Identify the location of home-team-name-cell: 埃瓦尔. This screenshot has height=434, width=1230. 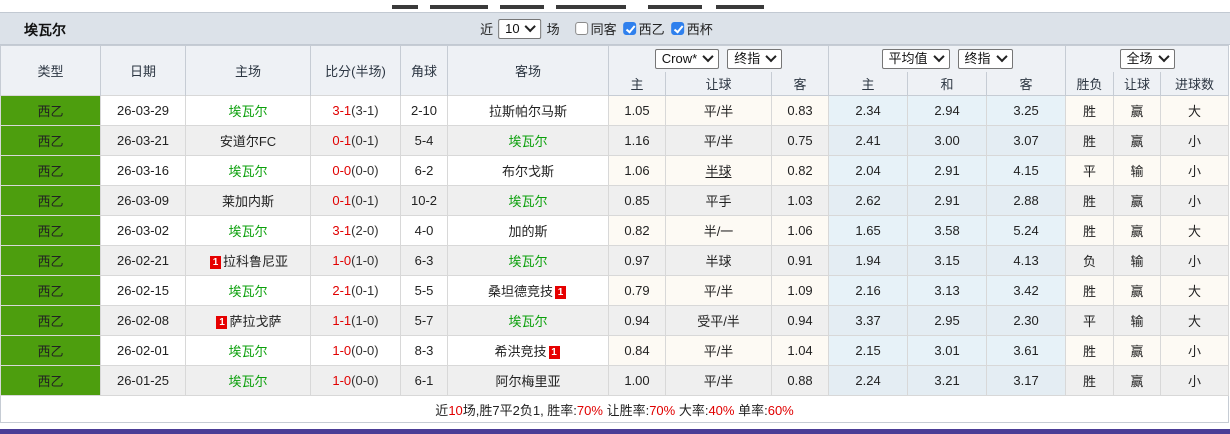
(248, 170).